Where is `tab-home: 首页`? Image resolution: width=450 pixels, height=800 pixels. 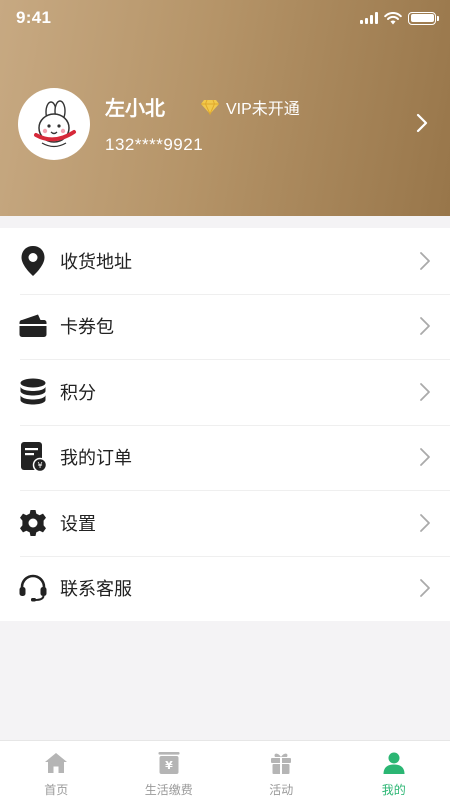
tab-home: 首页 is located at coordinates (56, 770).